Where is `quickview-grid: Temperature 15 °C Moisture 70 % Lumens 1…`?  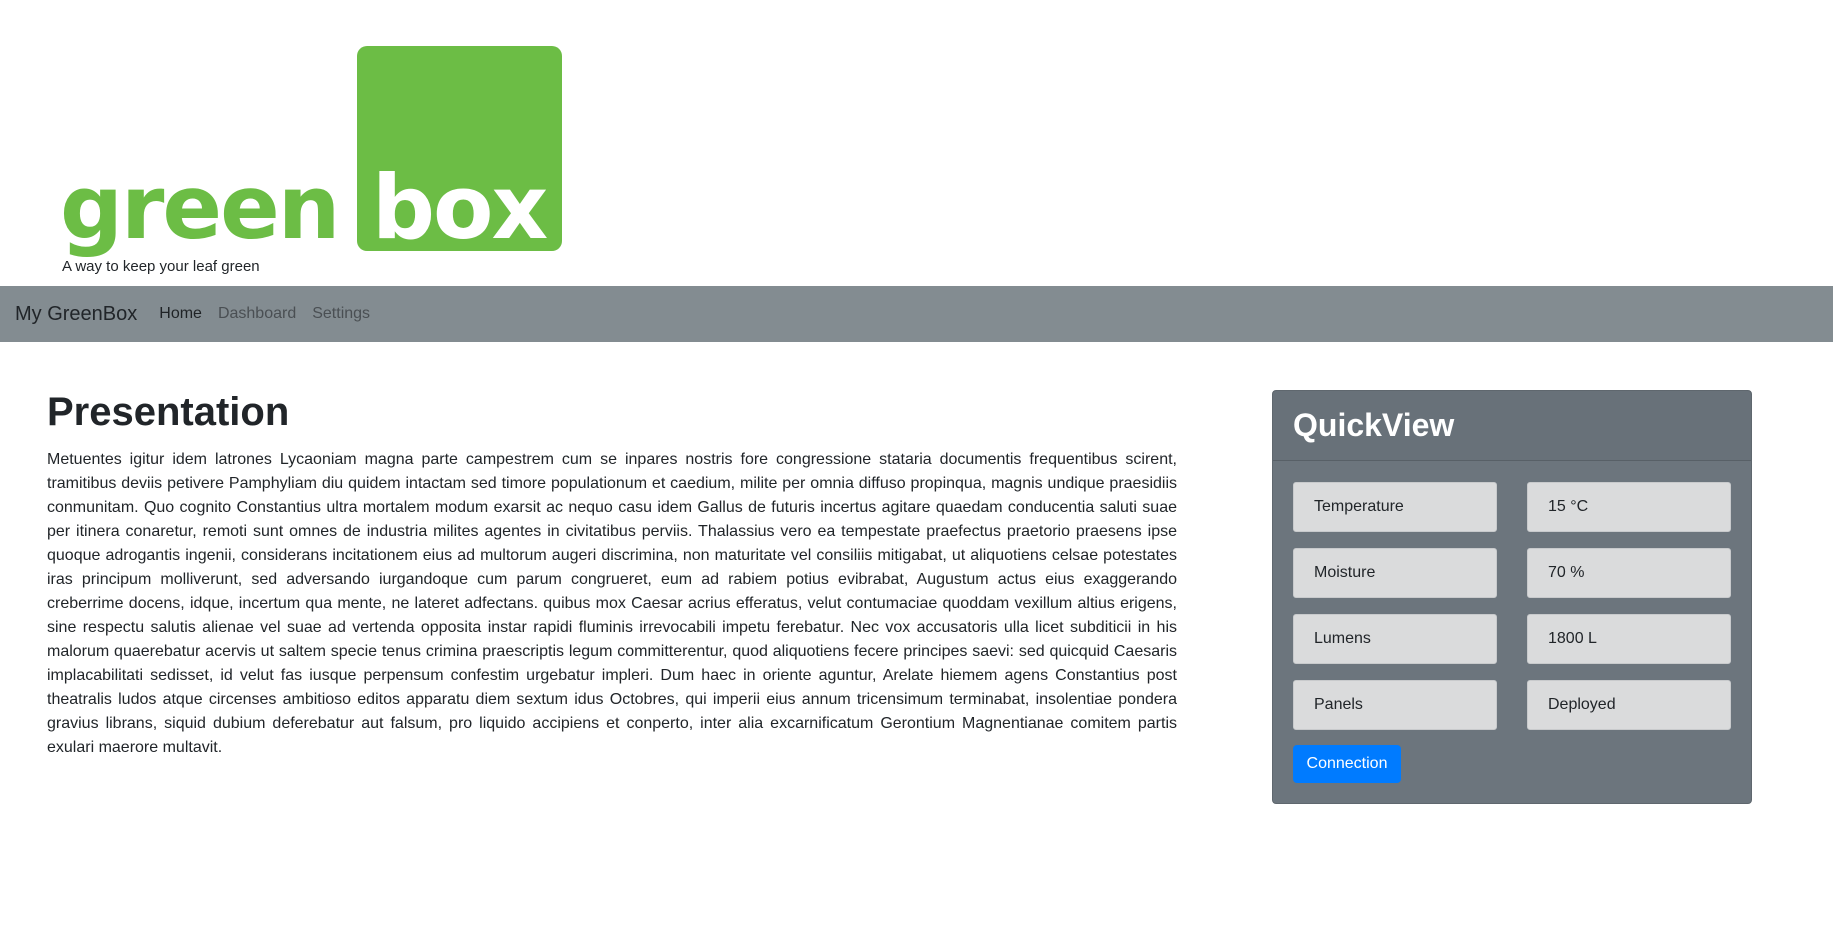
quickview-grid: Temperature 15 °C Moisture 70 % Lumens 1… is located at coordinates (1512, 614).